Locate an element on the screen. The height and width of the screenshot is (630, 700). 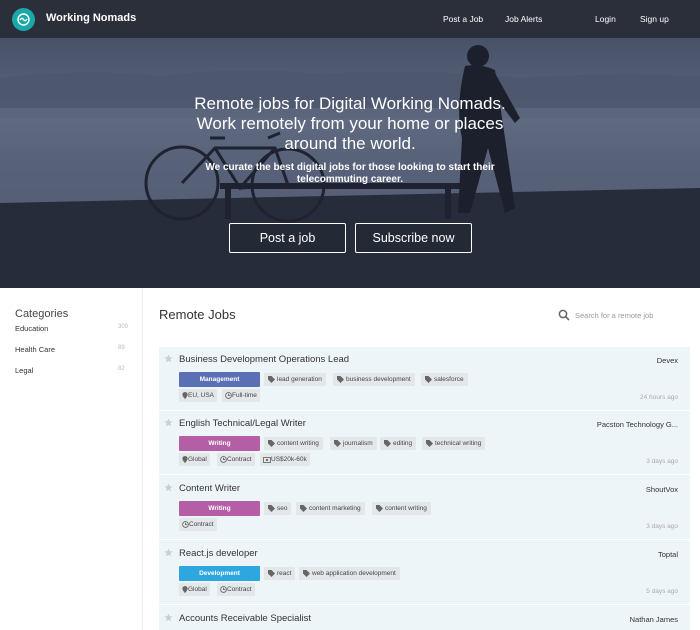
job-company: Nathan James is located at coordinates (654, 619).